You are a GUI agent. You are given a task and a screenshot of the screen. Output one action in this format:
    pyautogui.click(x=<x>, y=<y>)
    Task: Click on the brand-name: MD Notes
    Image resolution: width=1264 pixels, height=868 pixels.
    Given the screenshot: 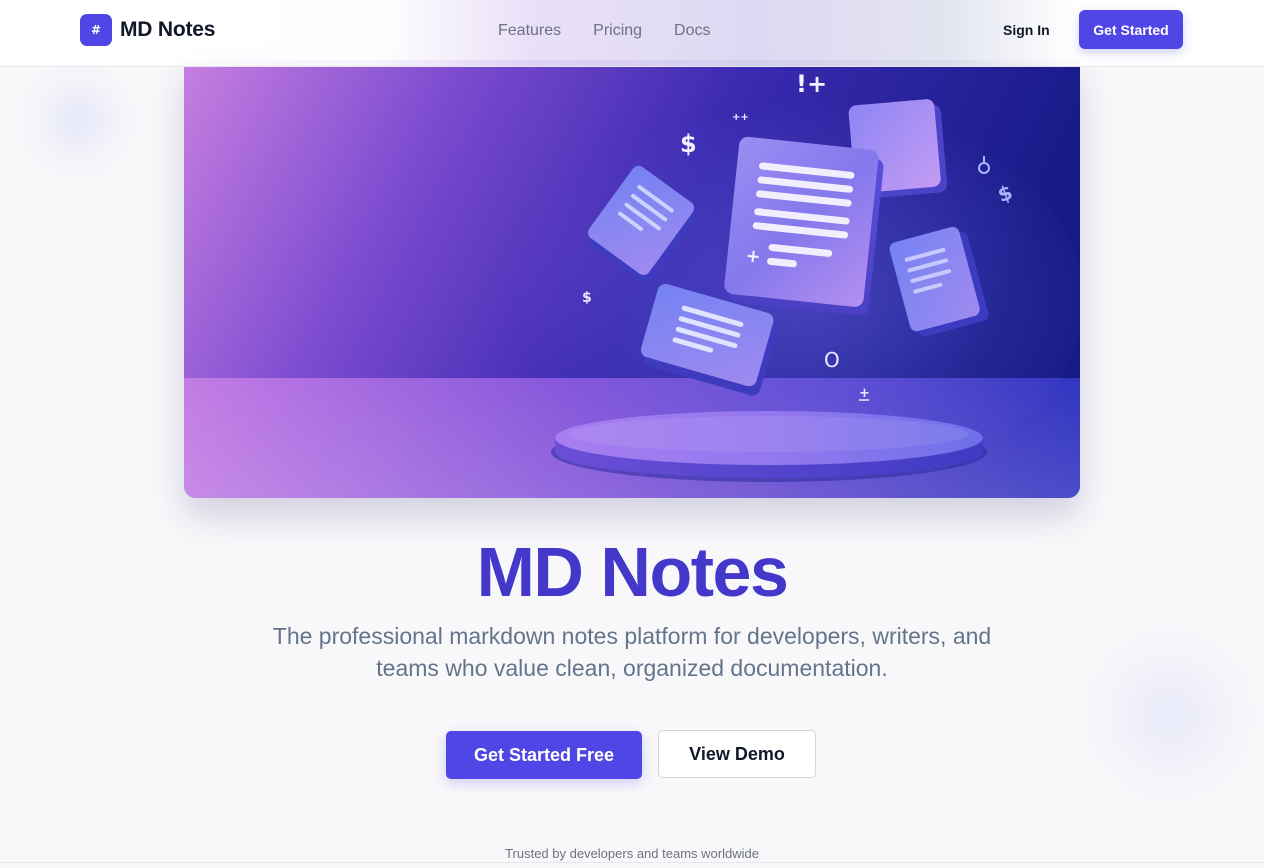 What is the action you would take?
    pyautogui.click(x=168, y=29)
    